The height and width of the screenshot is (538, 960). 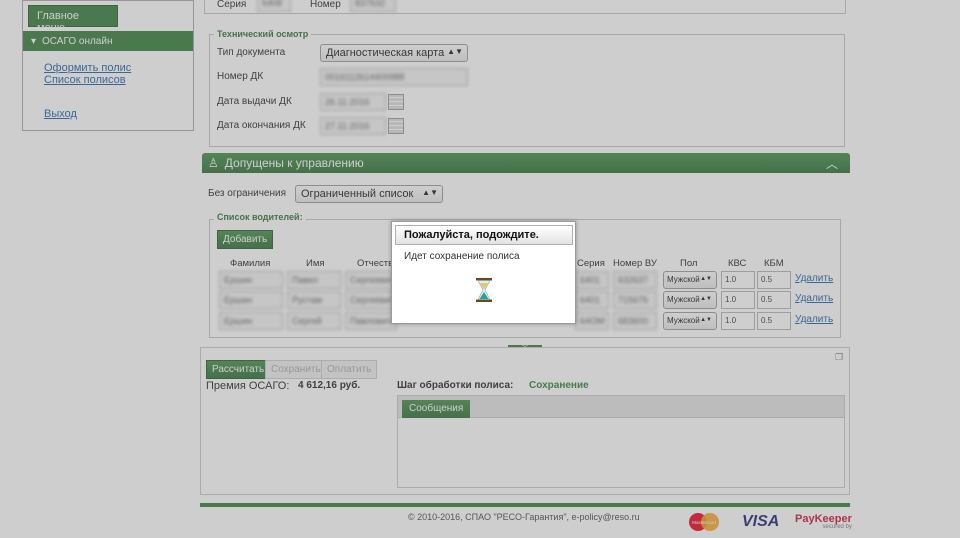 What do you see at coordinates (462, 256) in the screenshot?
I see `dialog-message: Идет сохранение полиса` at bounding box center [462, 256].